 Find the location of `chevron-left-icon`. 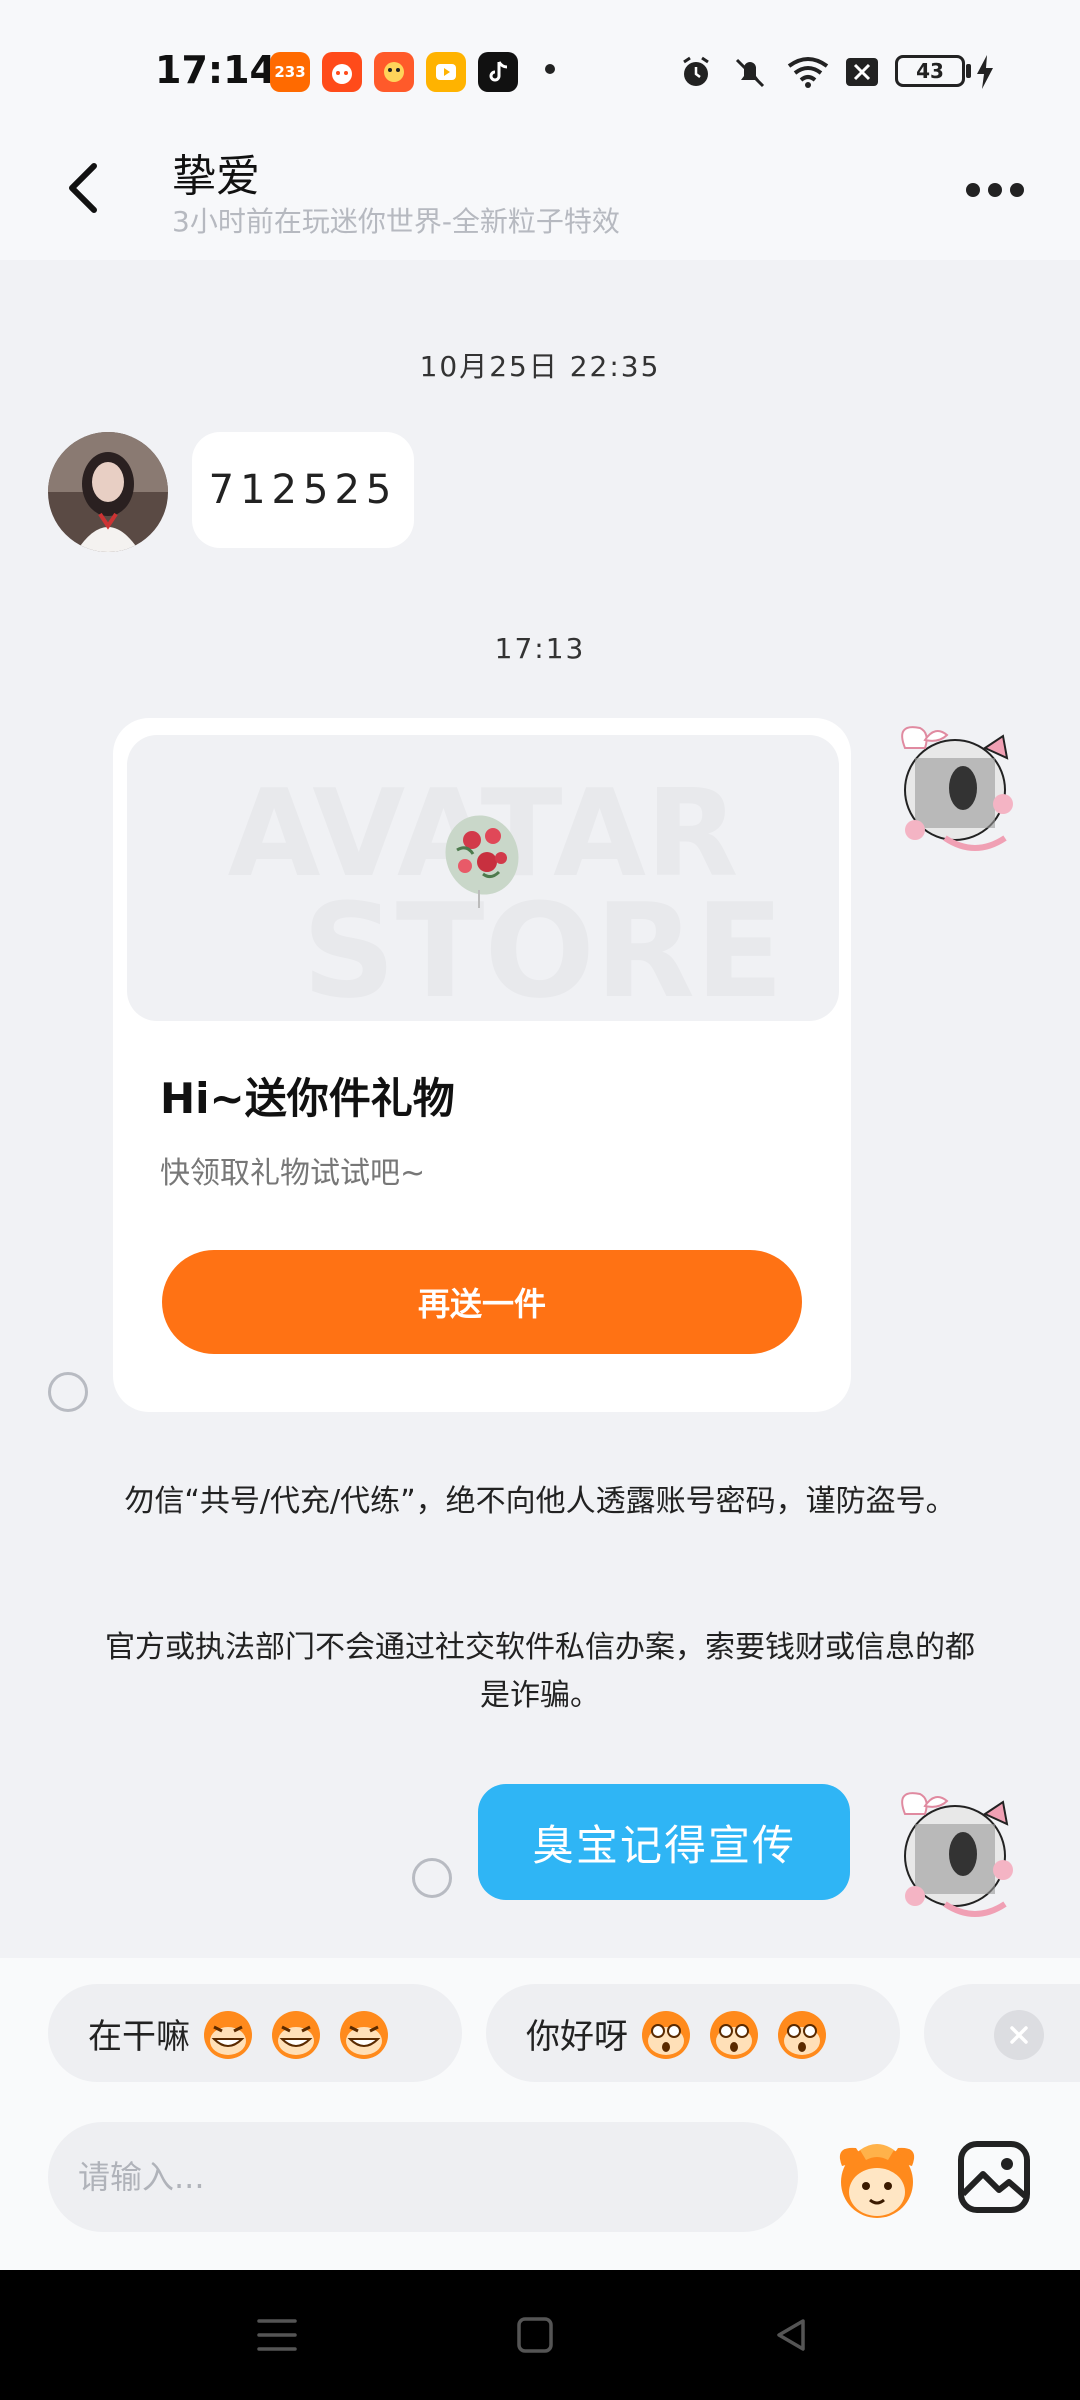

chevron-left-icon is located at coordinates (83, 188).